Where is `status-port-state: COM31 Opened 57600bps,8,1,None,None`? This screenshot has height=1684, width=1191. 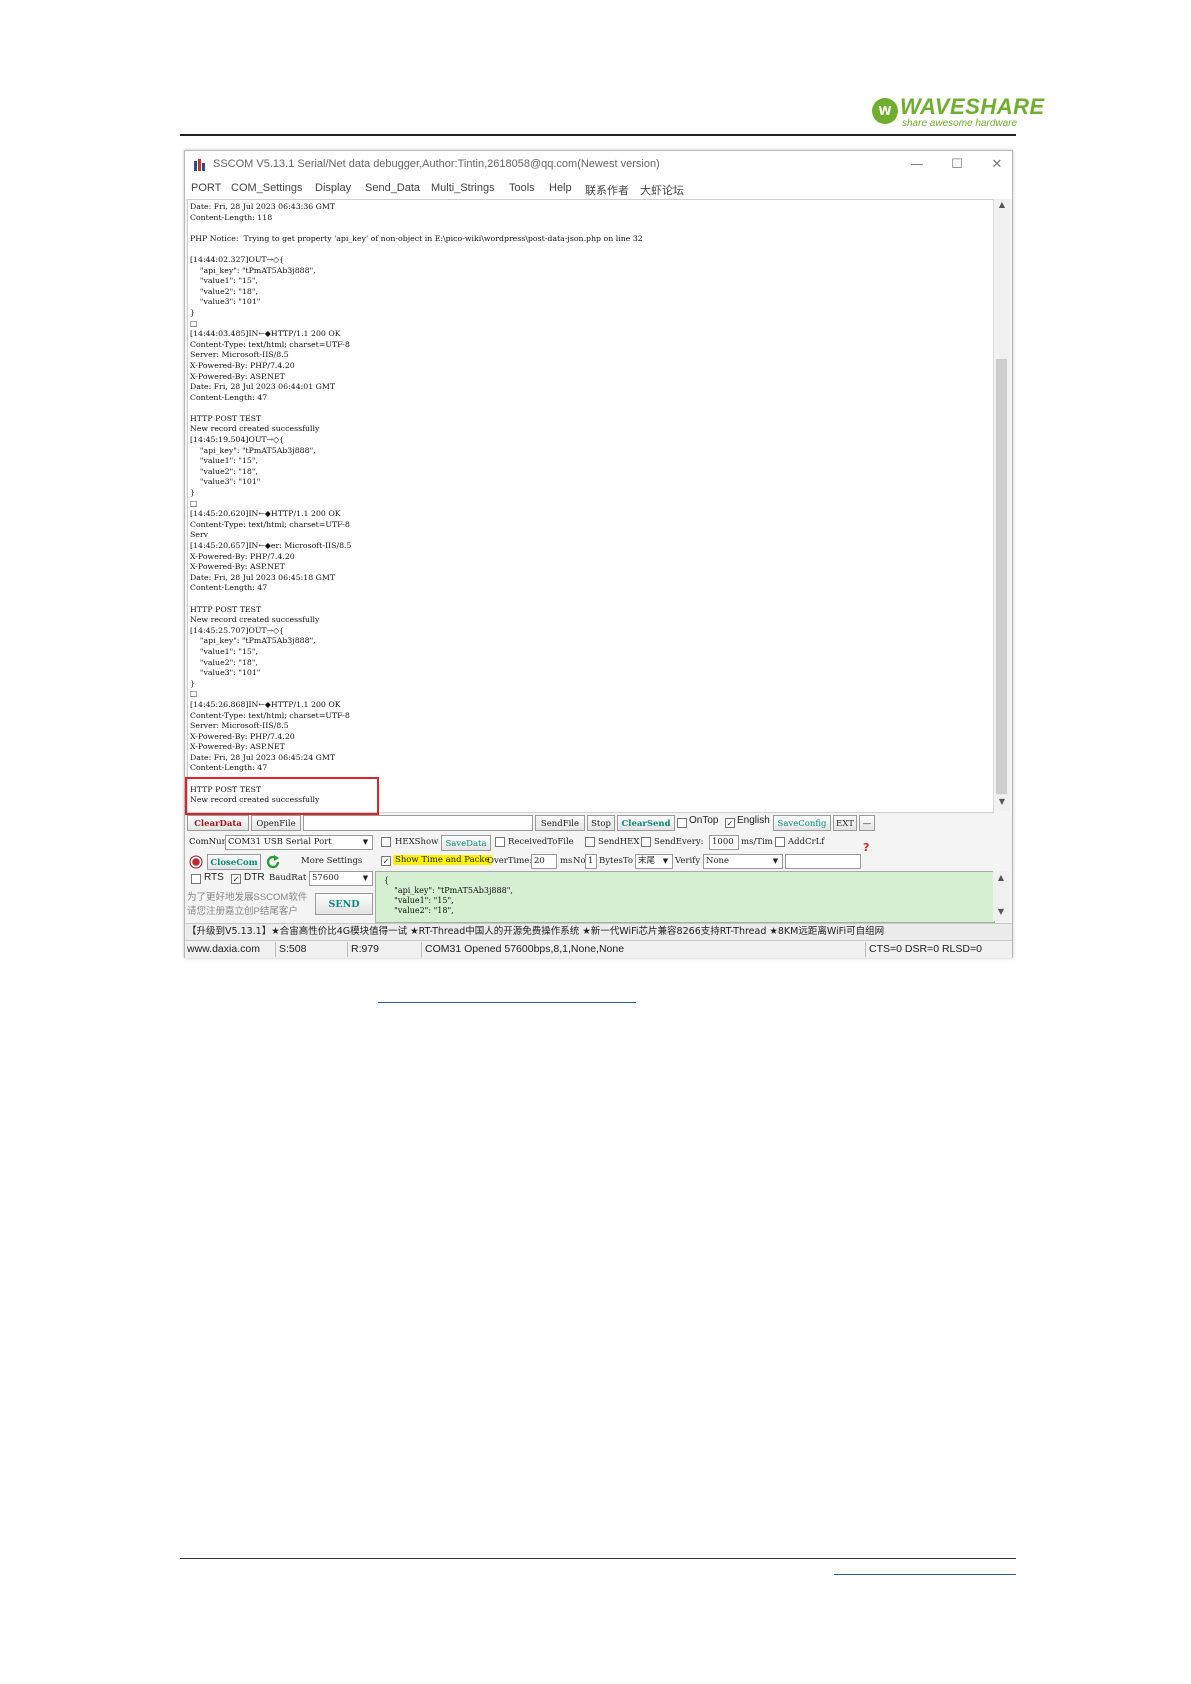 status-port-state: COM31 Opened 57600bps,8,1,None,None is located at coordinates (525, 949).